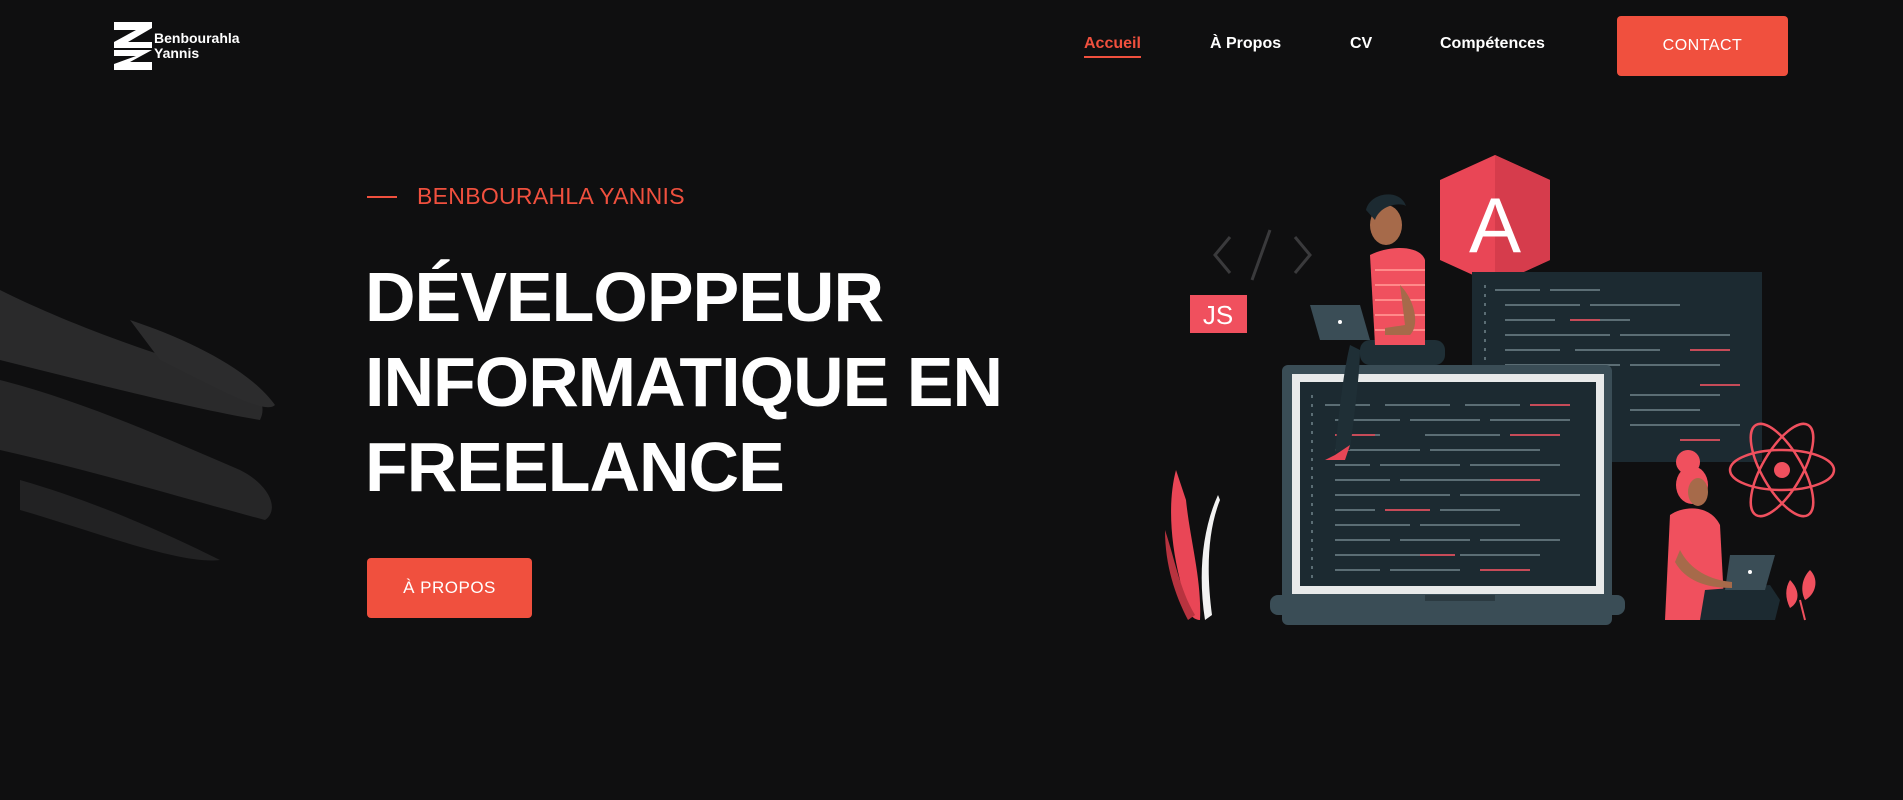 The height and width of the screenshot is (800, 1903). Describe the element at coordinates (1801, 595) in the screenshot. I see `plant-right-icon` at that location.